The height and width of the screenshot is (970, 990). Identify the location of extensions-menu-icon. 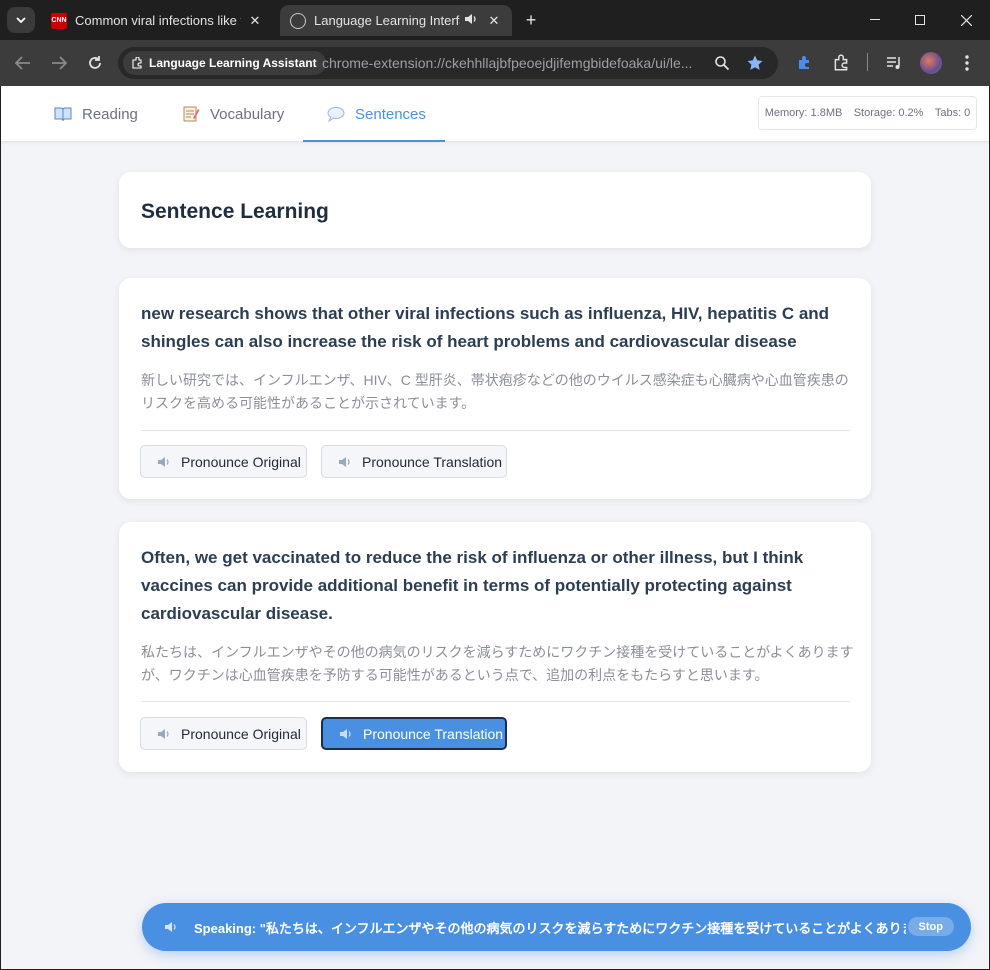
(841, 63).